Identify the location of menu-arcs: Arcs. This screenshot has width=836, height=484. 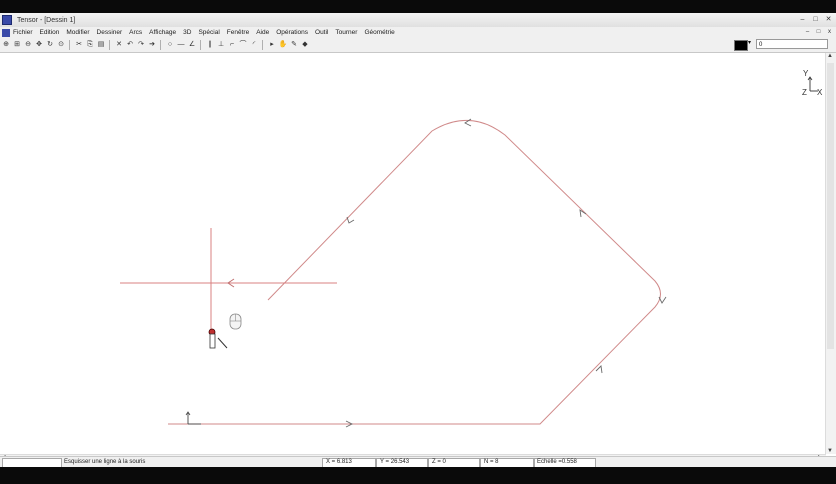
(135, 32).